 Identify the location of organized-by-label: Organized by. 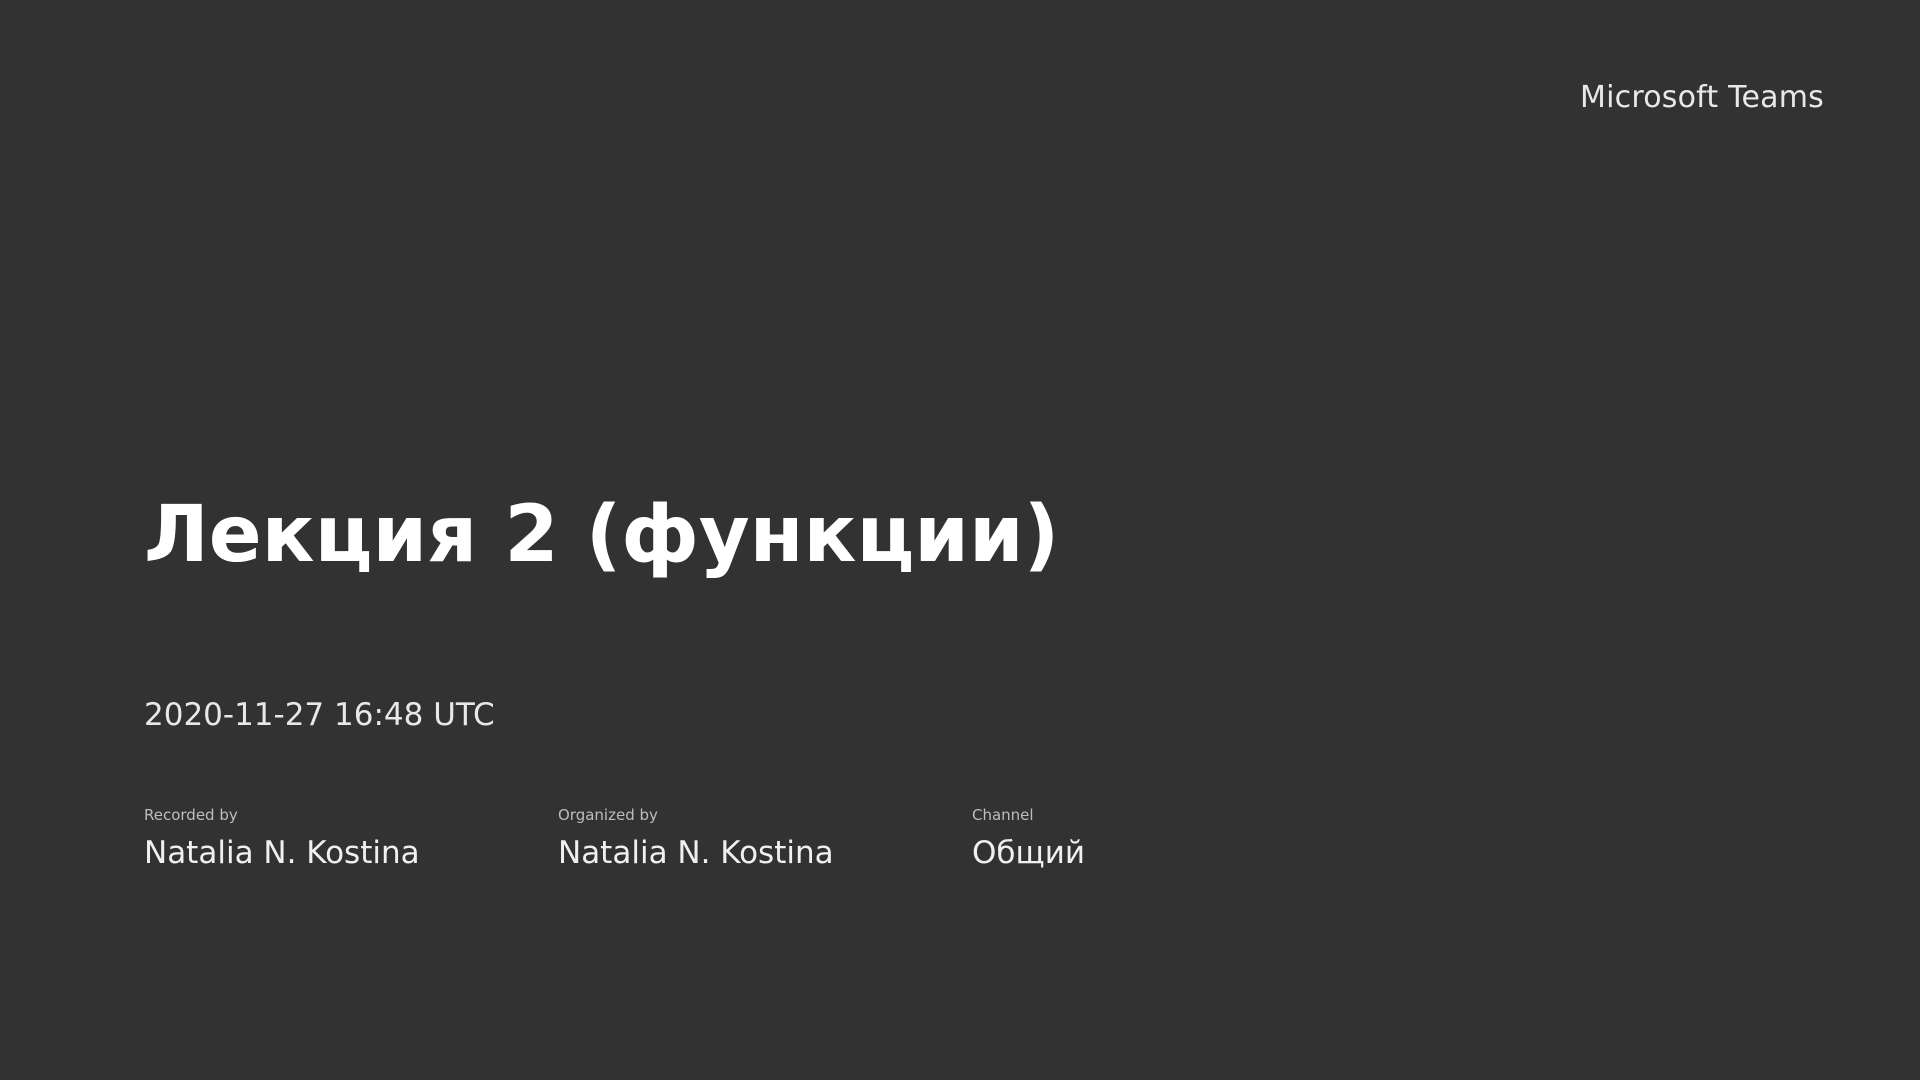
(608, 815).